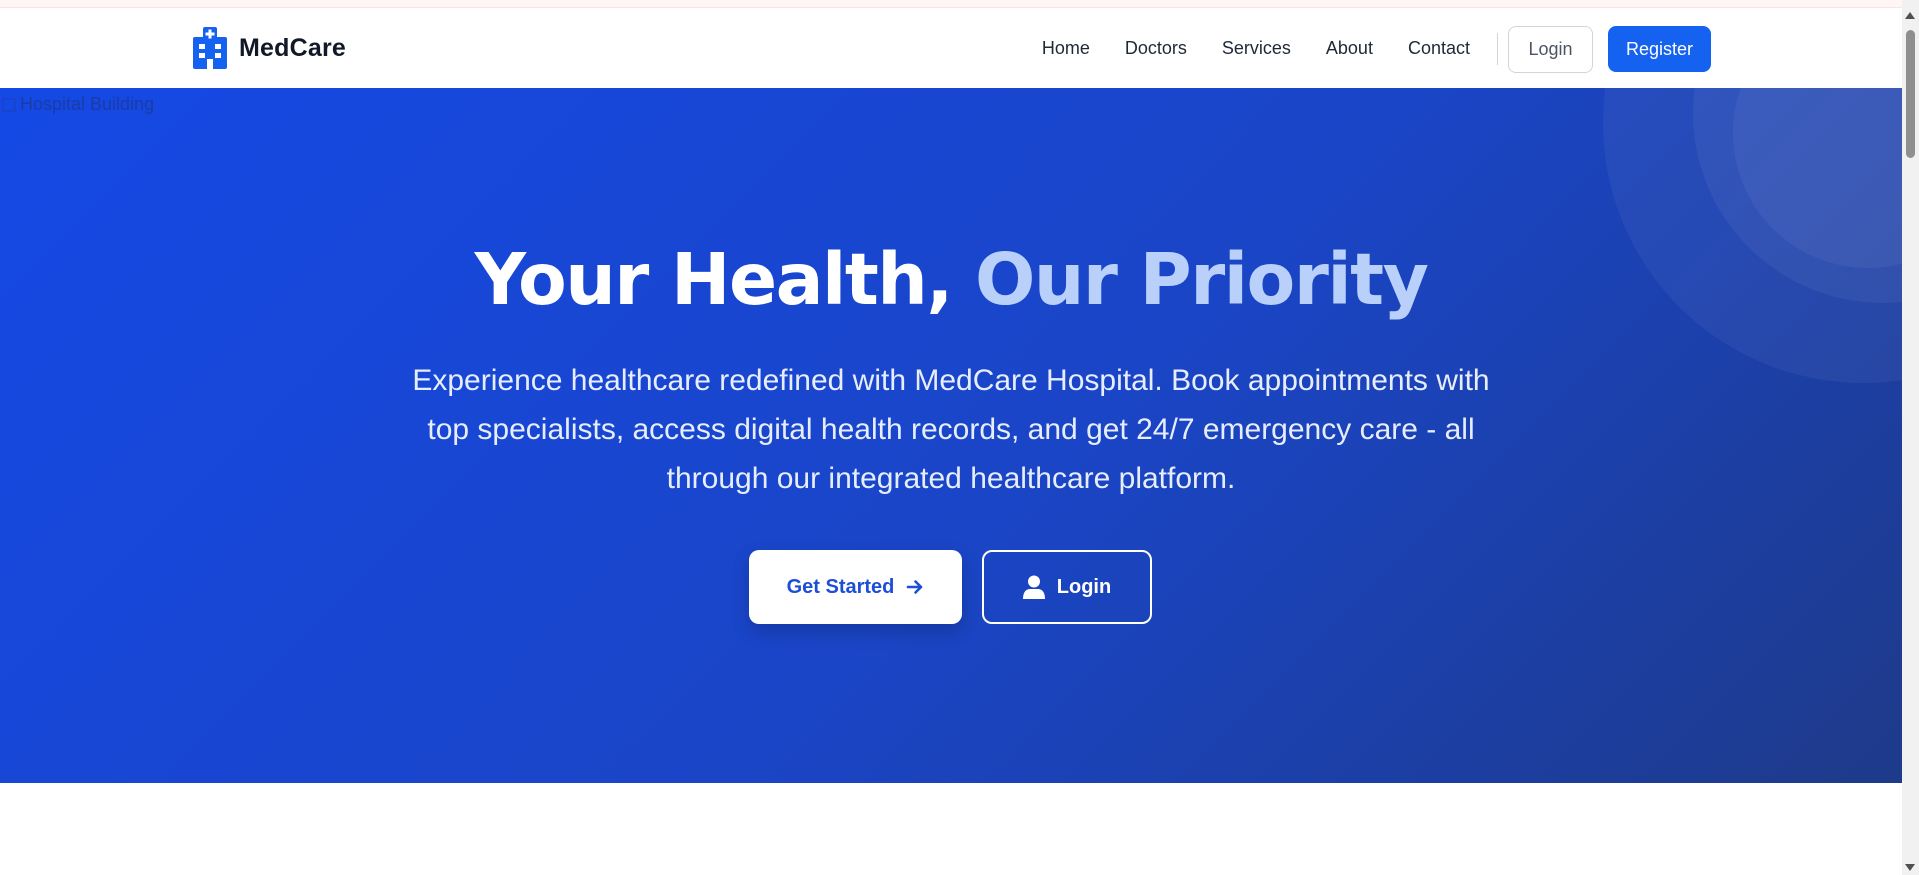 The height and width of the screenshot is (875, 1919). Describe the element at coordinates (1156, 48) in the screenshot. I see `nav-link-doctors: Doctors` at that location.